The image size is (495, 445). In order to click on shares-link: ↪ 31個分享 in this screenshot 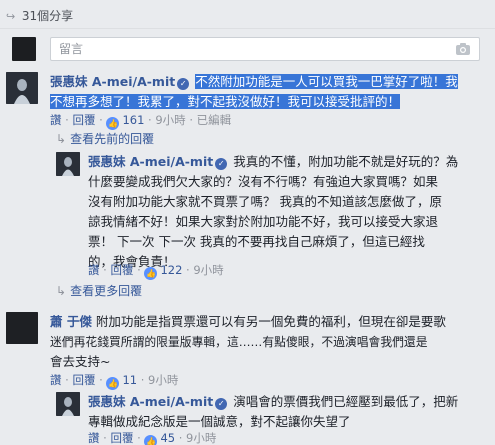, I will do `click(39, 16)`.